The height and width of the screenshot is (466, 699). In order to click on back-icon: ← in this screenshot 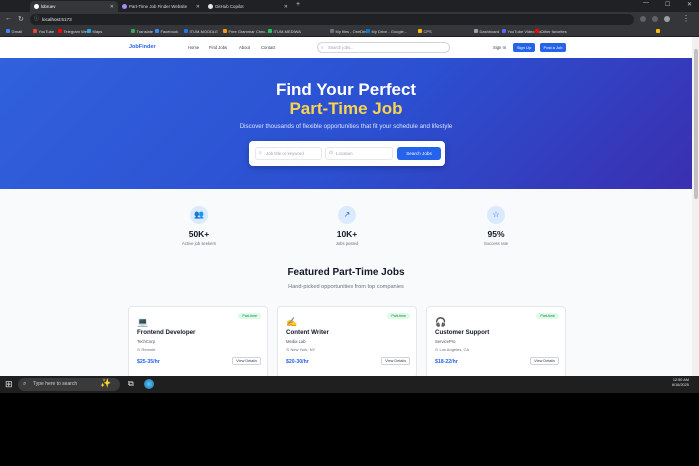, I will do `click(8, 18)`.